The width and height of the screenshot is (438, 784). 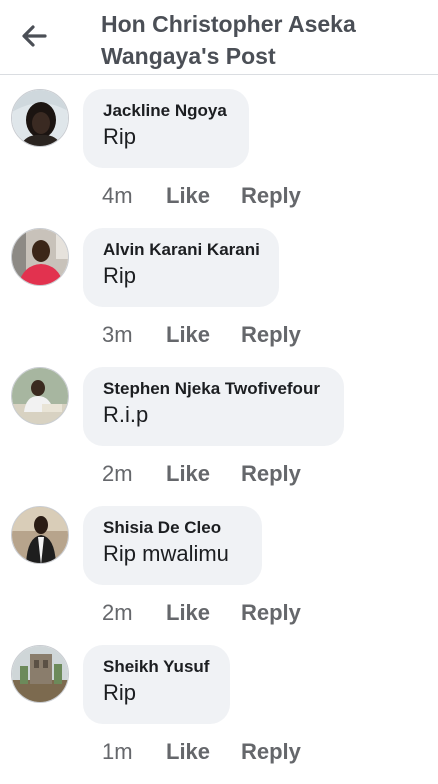 What do you see at coordinates (213, 389) in the screenshot?
I see `commenter-name: Stephen Njeka Twofivefour` at bounding box center [213, 389].